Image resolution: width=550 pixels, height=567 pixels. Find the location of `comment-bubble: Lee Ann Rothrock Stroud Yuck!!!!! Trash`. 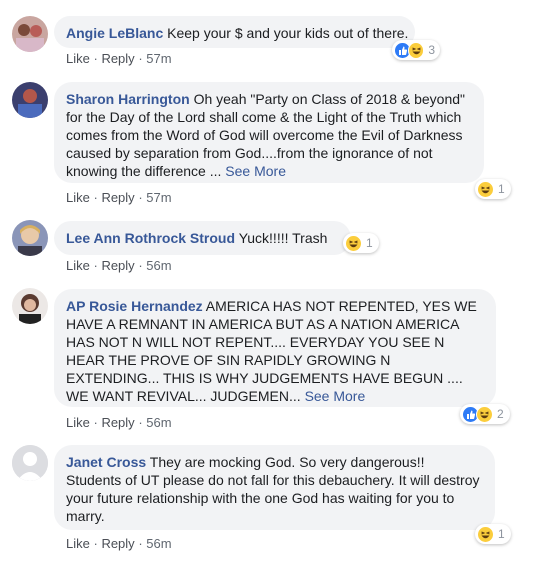

comment-bubble: Lee Ann Rothrock Stroud Yuck!!!!! Trash is located at coordinates (202, 238).